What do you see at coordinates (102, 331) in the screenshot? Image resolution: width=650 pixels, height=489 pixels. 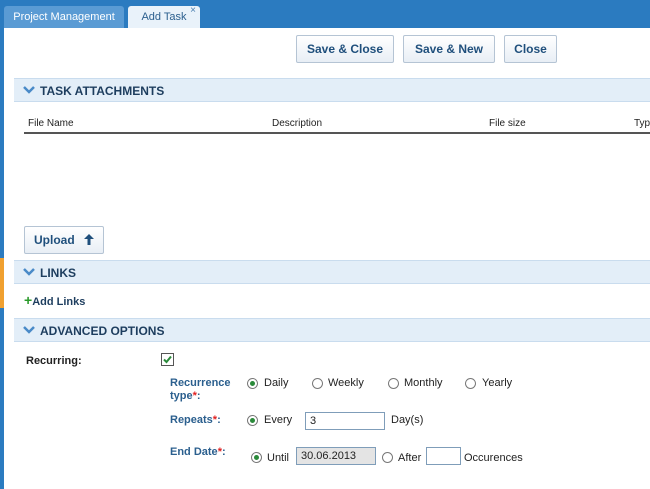 I see `section-title-advanced: ADVANCED OPTIONS` at bounding box center [102, 331].